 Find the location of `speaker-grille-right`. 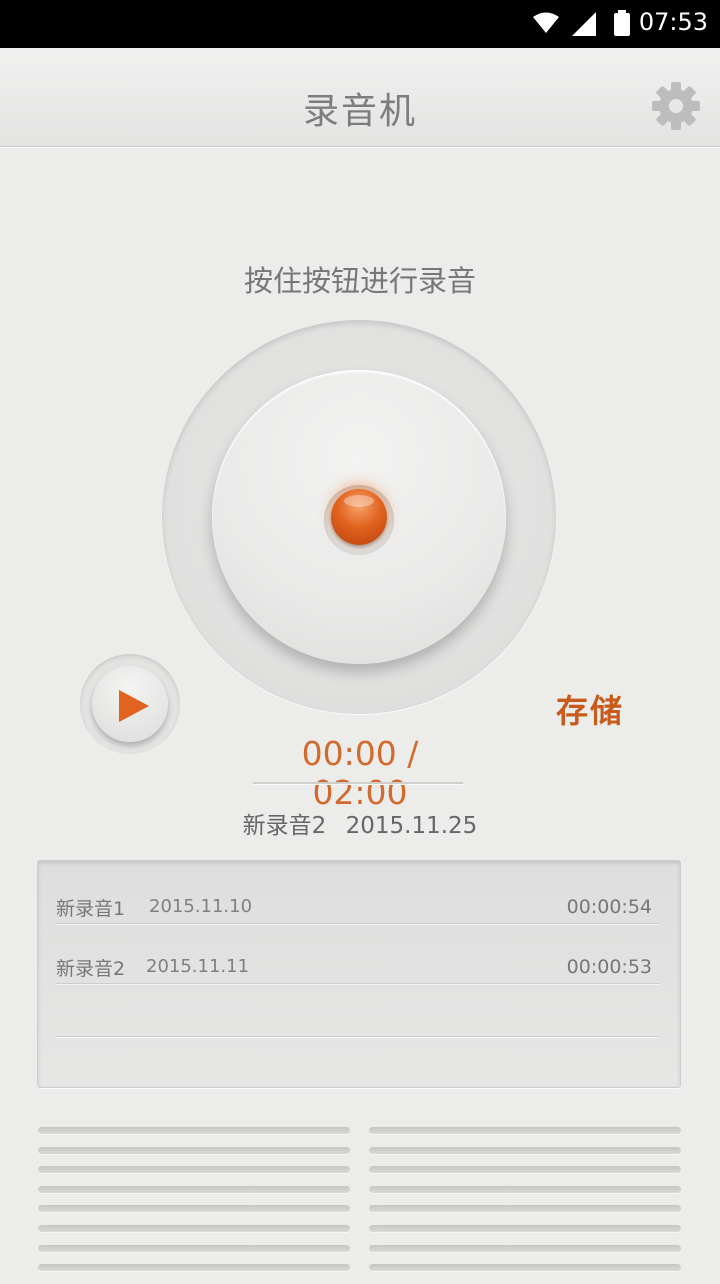

speaker-grille-right is located at coordinates (525, 1205).